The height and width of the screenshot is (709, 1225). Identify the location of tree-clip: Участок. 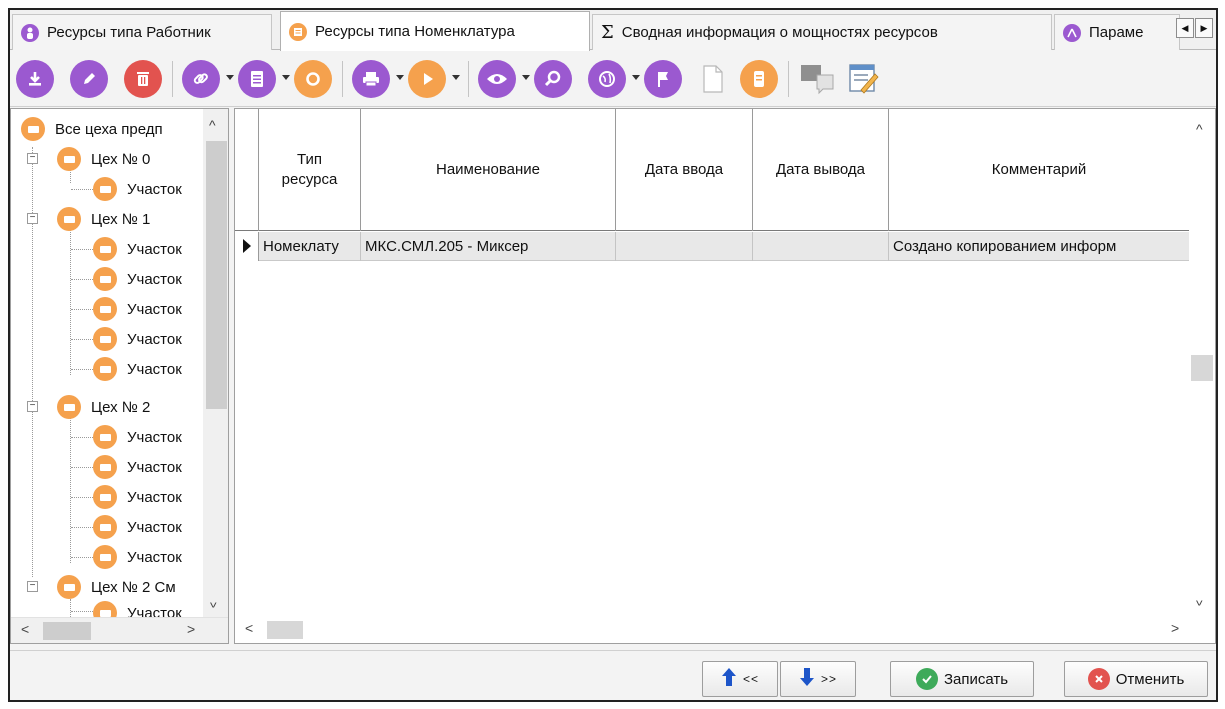
(148, 608).